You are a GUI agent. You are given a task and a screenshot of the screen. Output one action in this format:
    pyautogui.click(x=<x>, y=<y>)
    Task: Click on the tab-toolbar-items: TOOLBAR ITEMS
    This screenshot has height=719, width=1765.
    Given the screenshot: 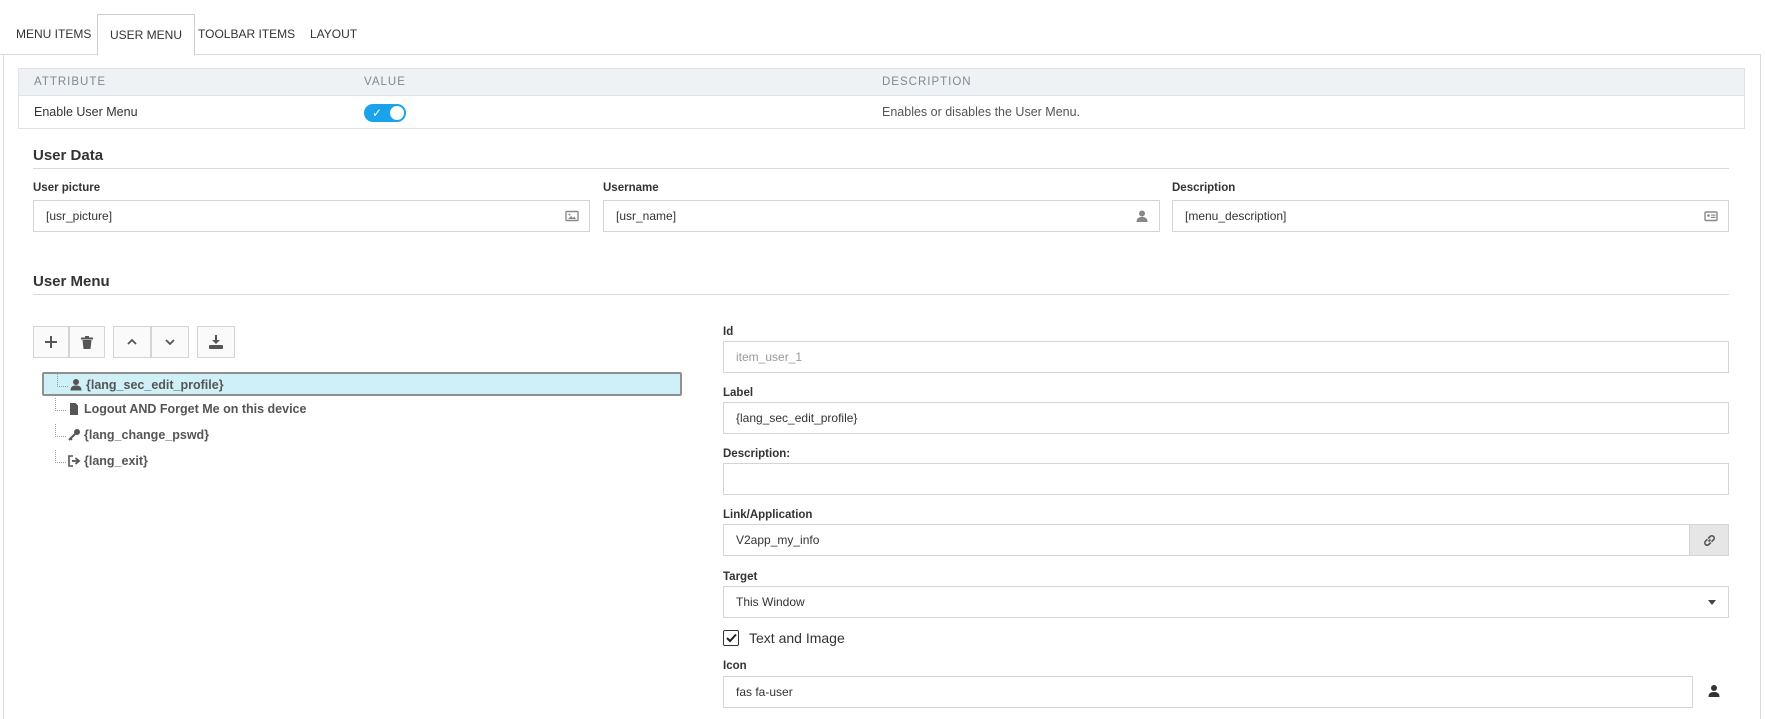 What is the action you would take?
    pyautogui.click(x=246, y=33)
    